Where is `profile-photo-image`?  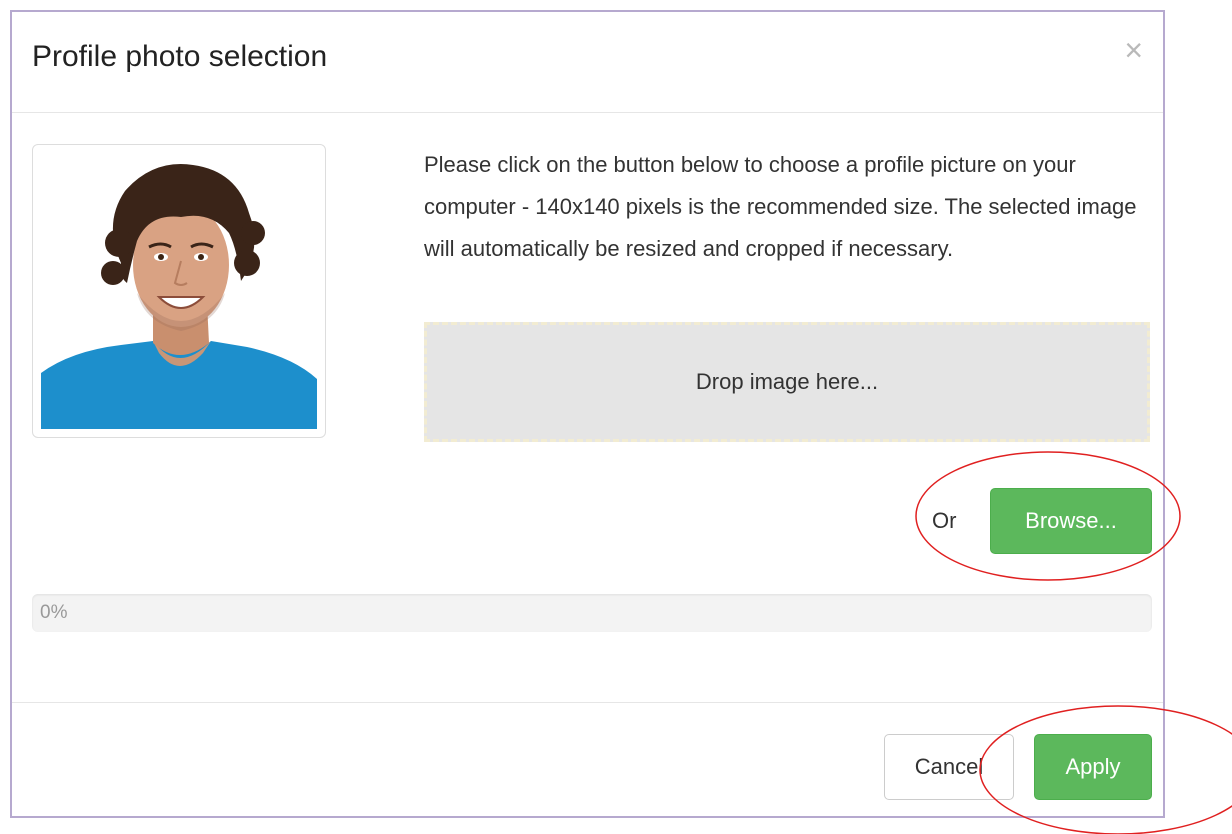
profile-photo-image is located at coordinates (179, 291).